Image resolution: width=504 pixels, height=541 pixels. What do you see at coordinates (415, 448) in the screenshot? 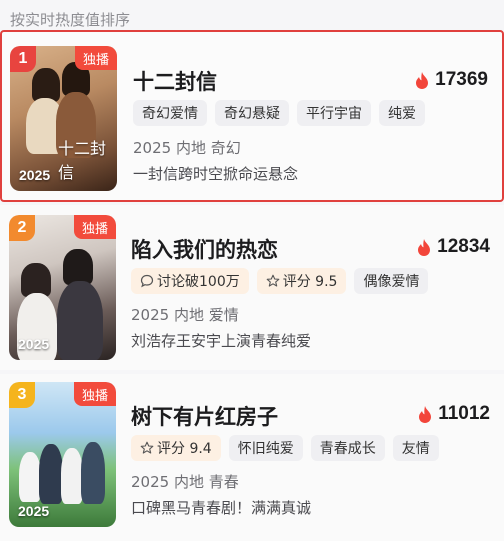
I see `tag: 友情` at bounding box center [415, 448].